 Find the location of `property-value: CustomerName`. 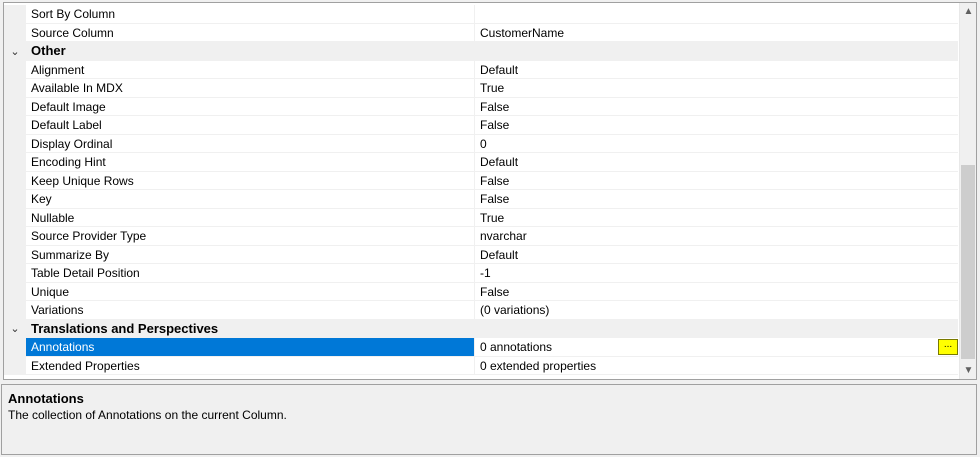

property-value: CustomerName is located at coordinates (522, 32).